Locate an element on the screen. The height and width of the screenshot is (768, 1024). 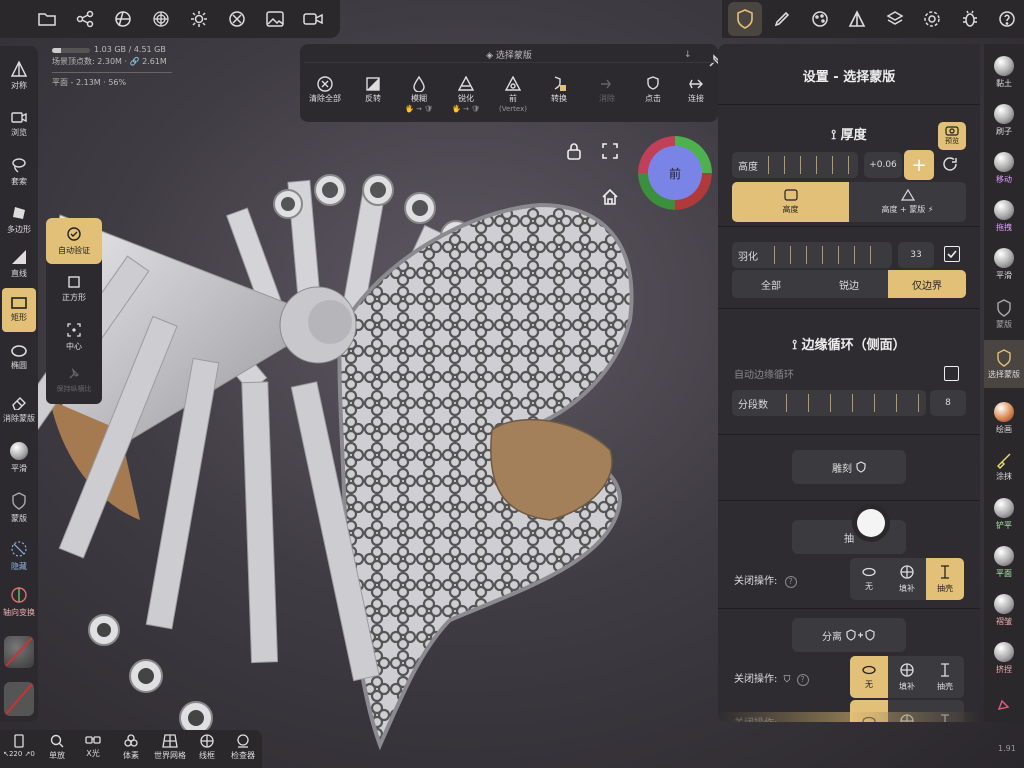
feather-slider: 羽化 is located at coordinates (812, 255).